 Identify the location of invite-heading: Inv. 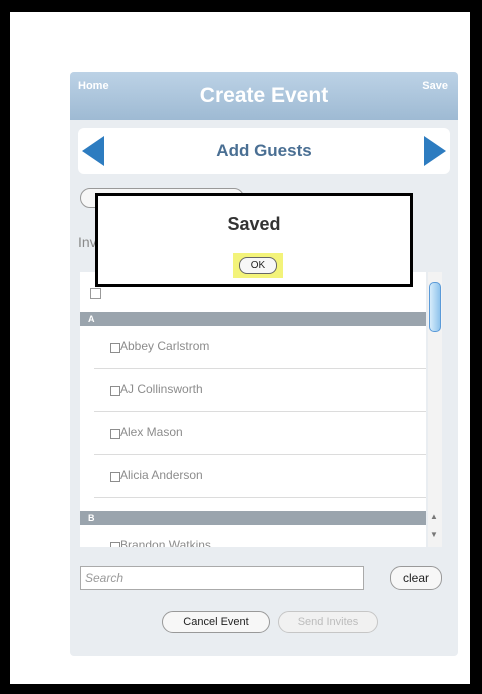
(87, 242).